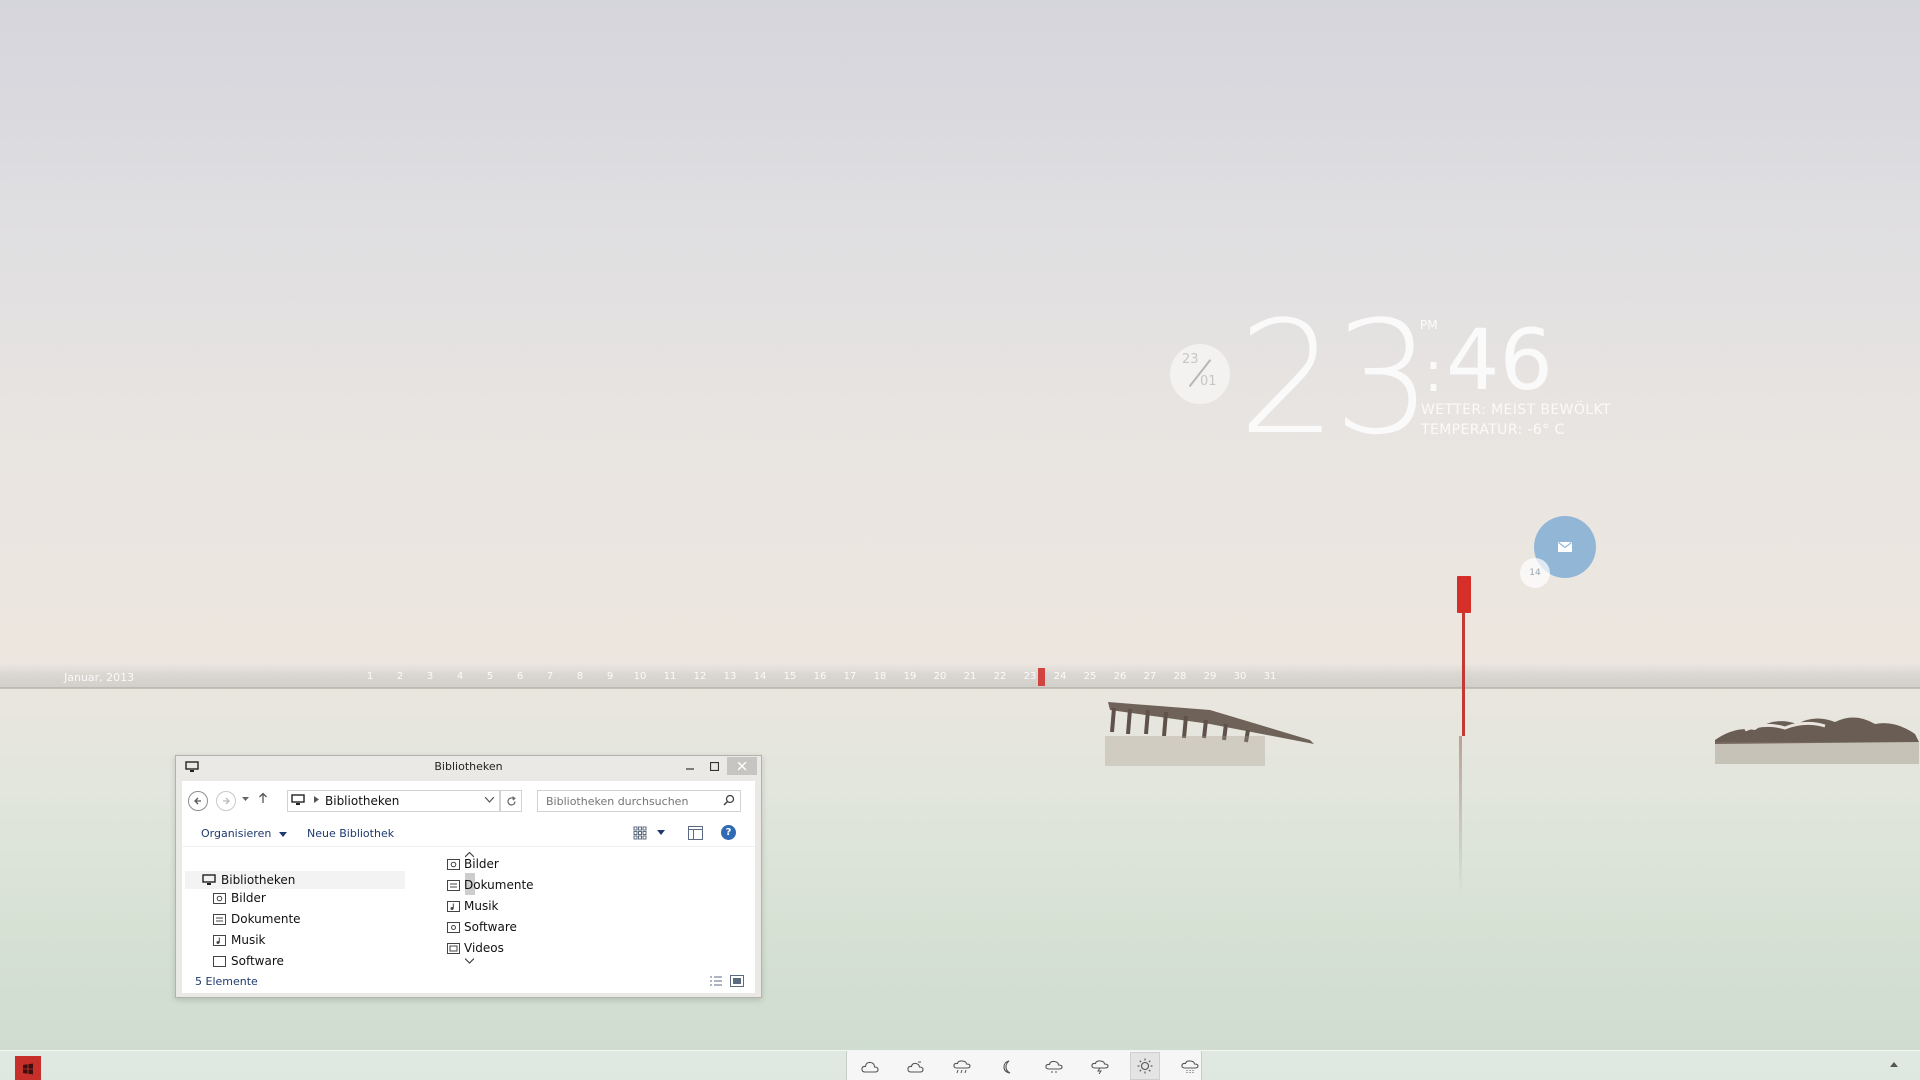 The height and width of the screenshot is (1080, 1920). Describe the element at coordinates (1535, 573) in the screenshot. I see `mail-count-badge: 14` at that location.